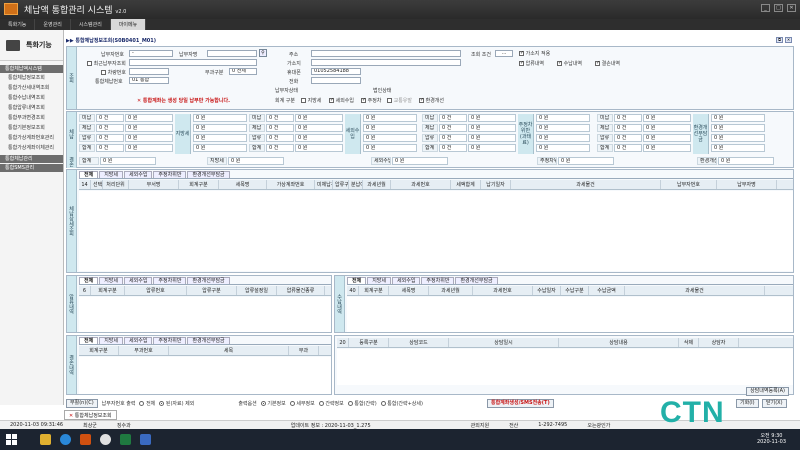 This screenshot has height=450, width=800. I want to click on column-header: 수납일자, so click(547, 290).